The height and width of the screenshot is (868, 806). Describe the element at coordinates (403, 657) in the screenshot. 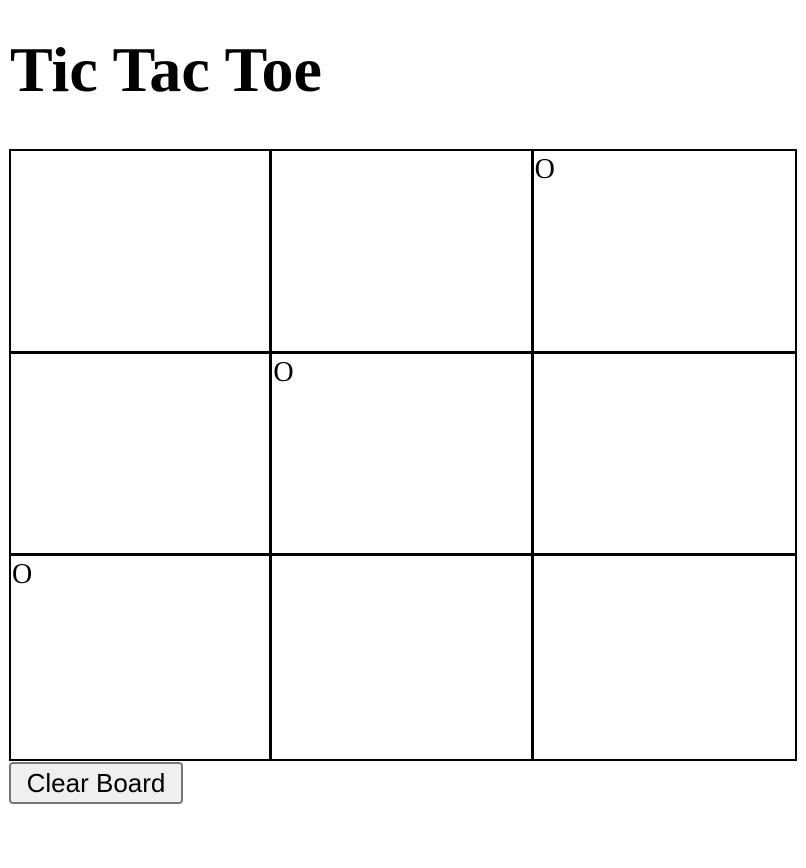

I see `board-cell-r3-c2` at that location.